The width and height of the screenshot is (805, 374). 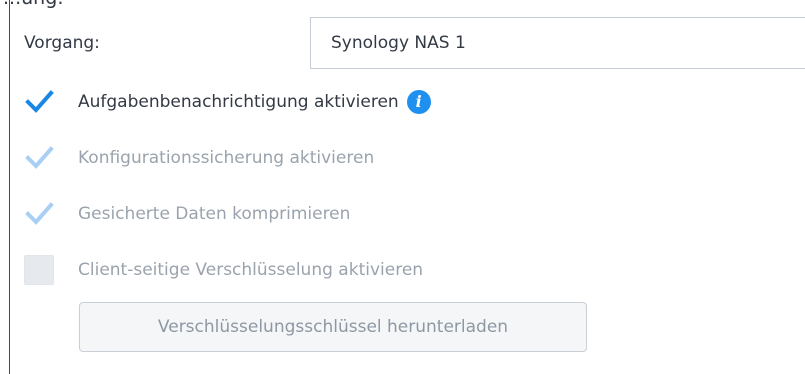 I want to click on option-task-notification: Aufgabenbenachrichtigung aktivieren i, so click(x=227, y=102).